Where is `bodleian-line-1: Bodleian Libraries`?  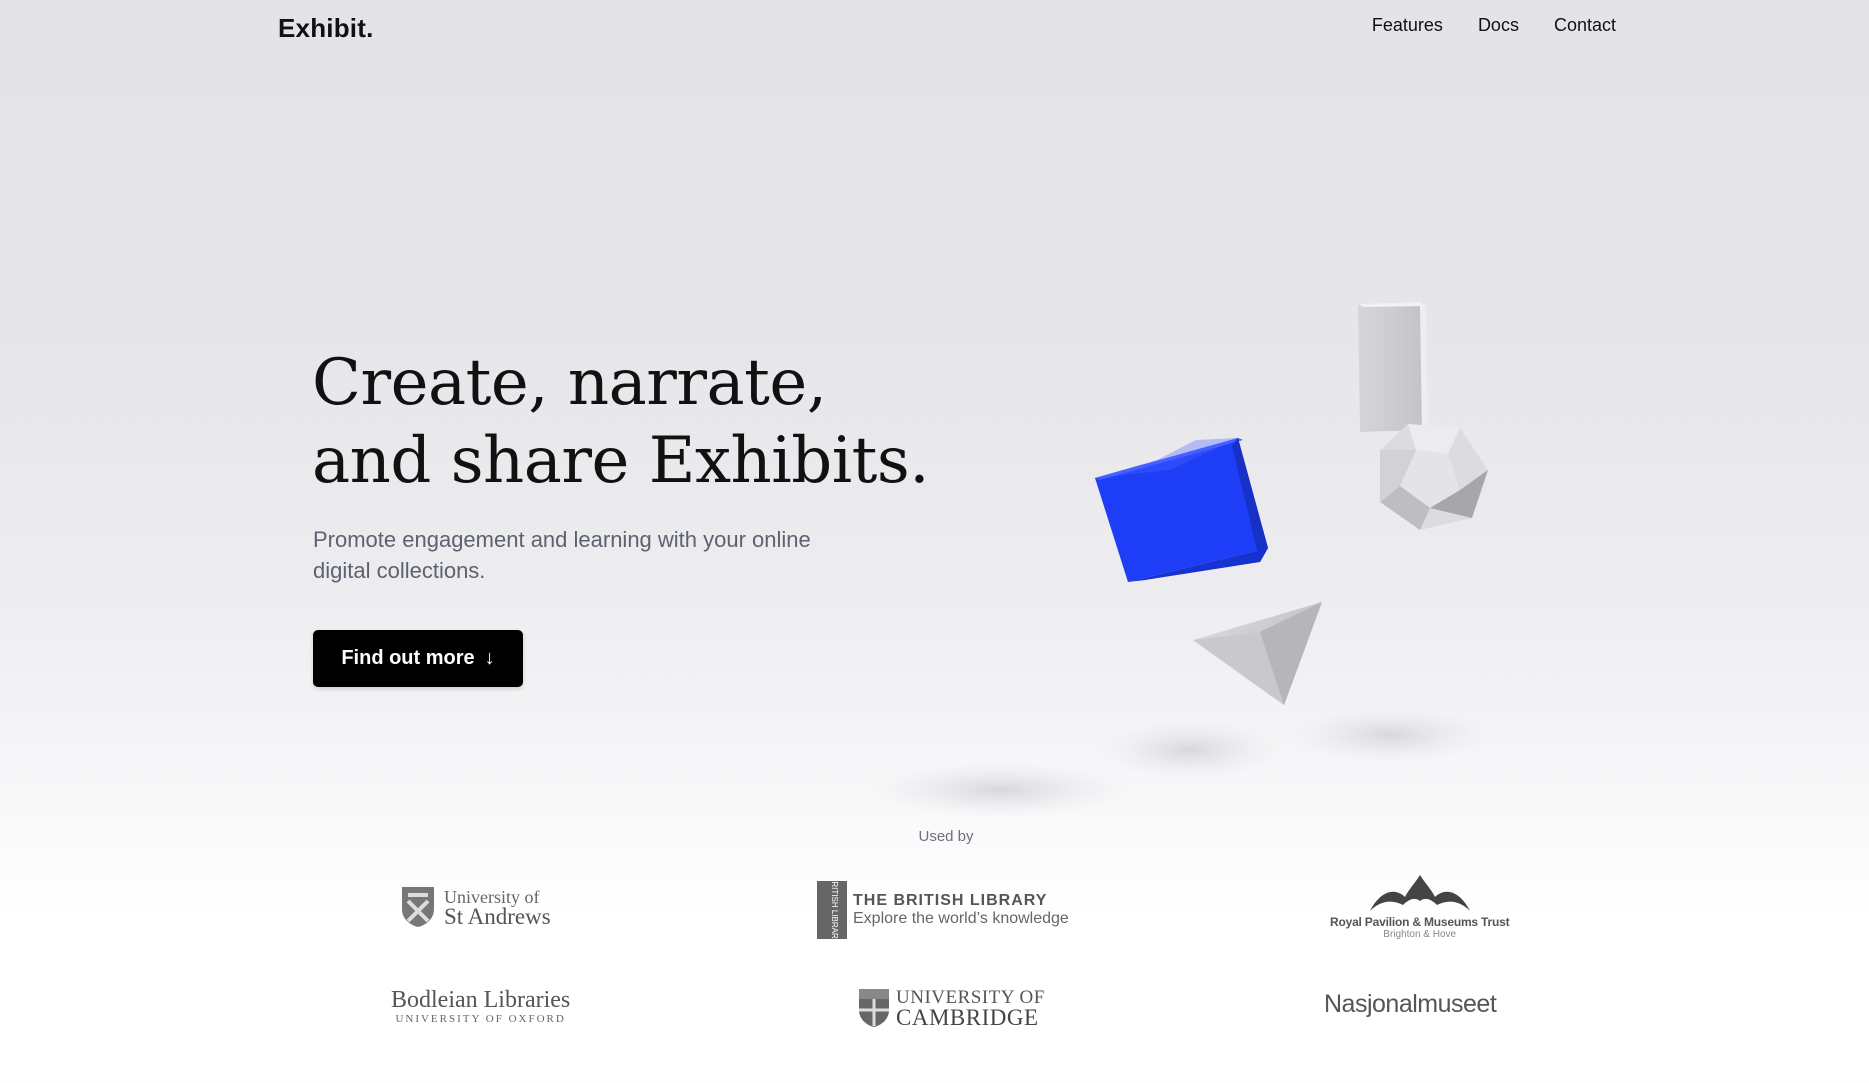 bodleian-line-1: Bodleian Libraries is located at coordinates (481, 1000).